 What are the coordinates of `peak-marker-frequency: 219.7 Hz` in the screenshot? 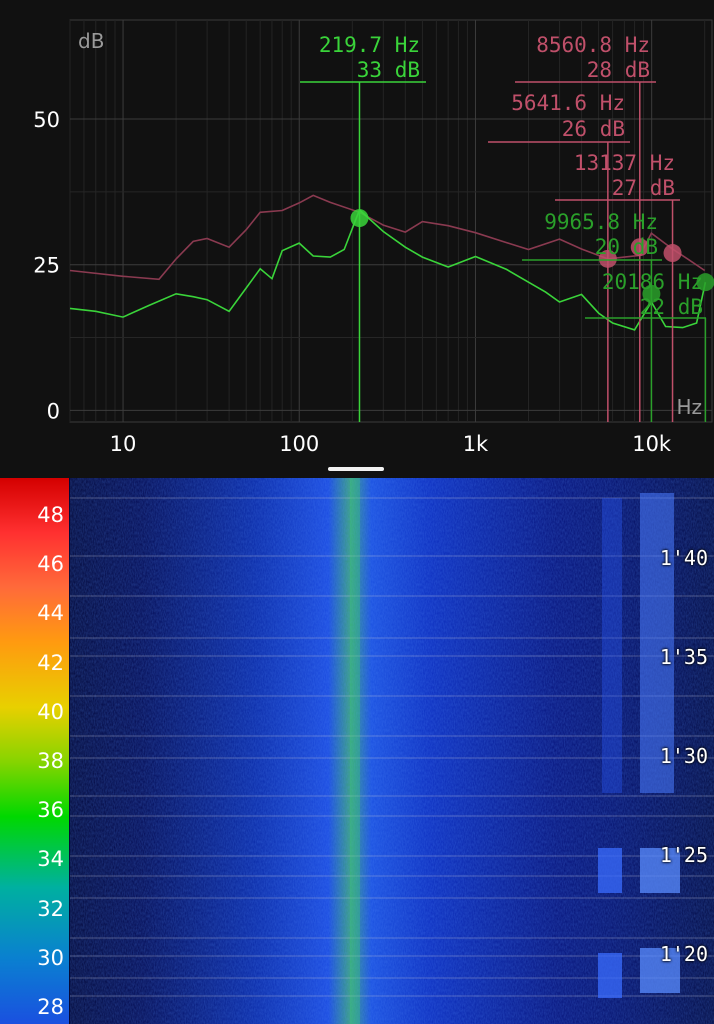 It's located at (369, 45).